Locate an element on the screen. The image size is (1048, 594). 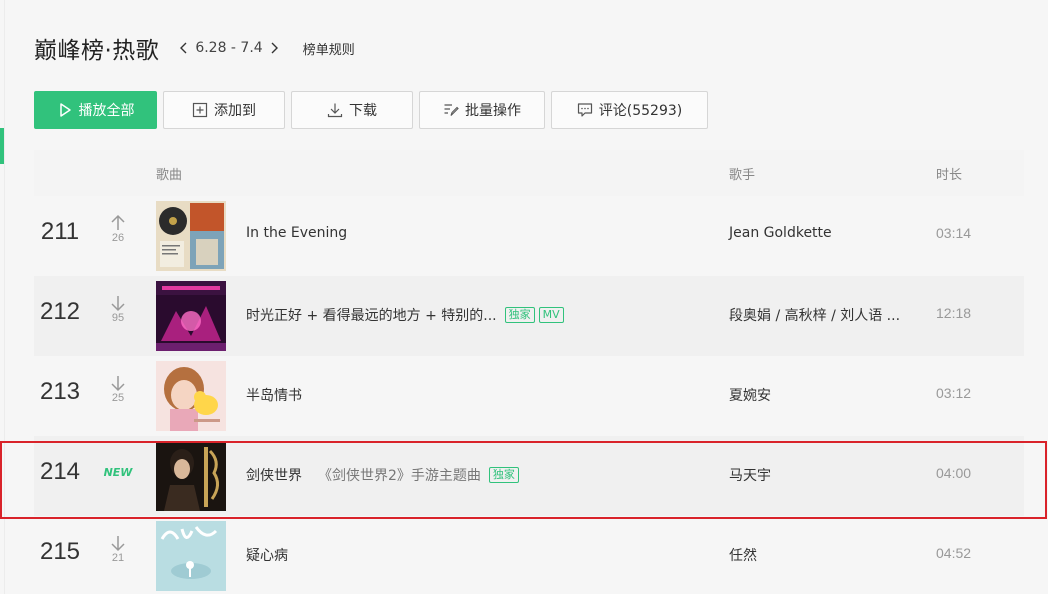
batch-edit-icon is located at coordinates (451, 110).